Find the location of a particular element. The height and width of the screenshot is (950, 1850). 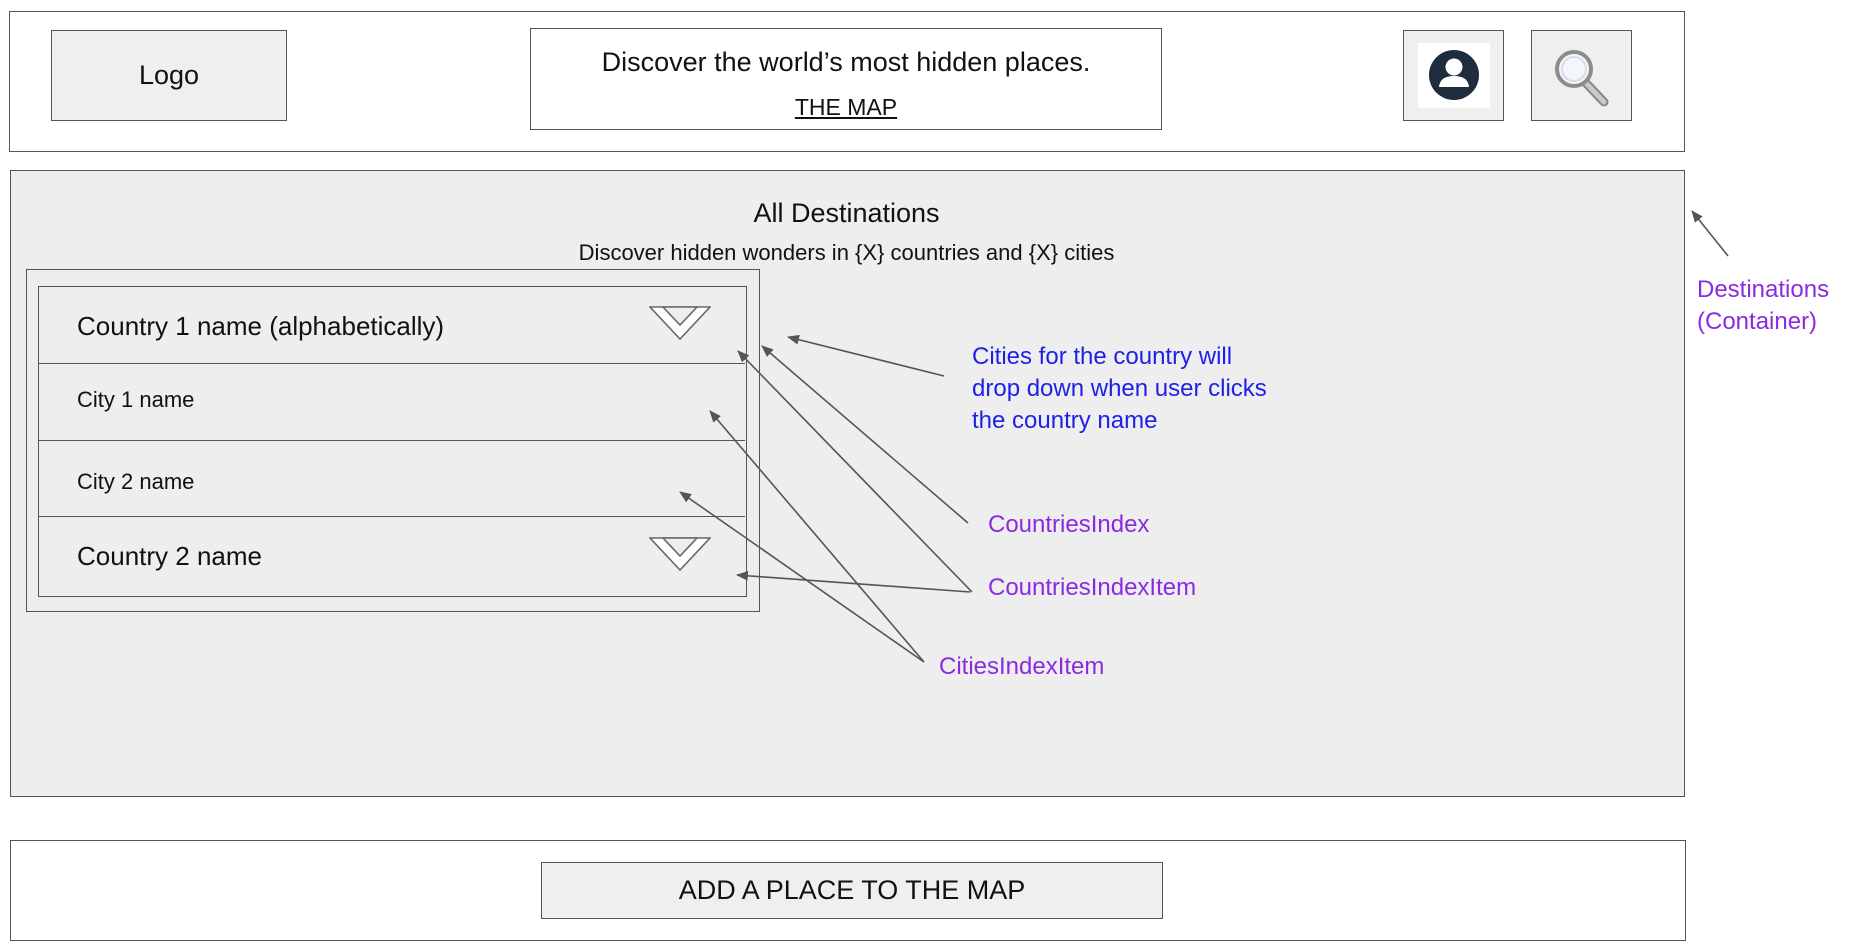

logo-label: Logo is located at coordinates (169, 75).